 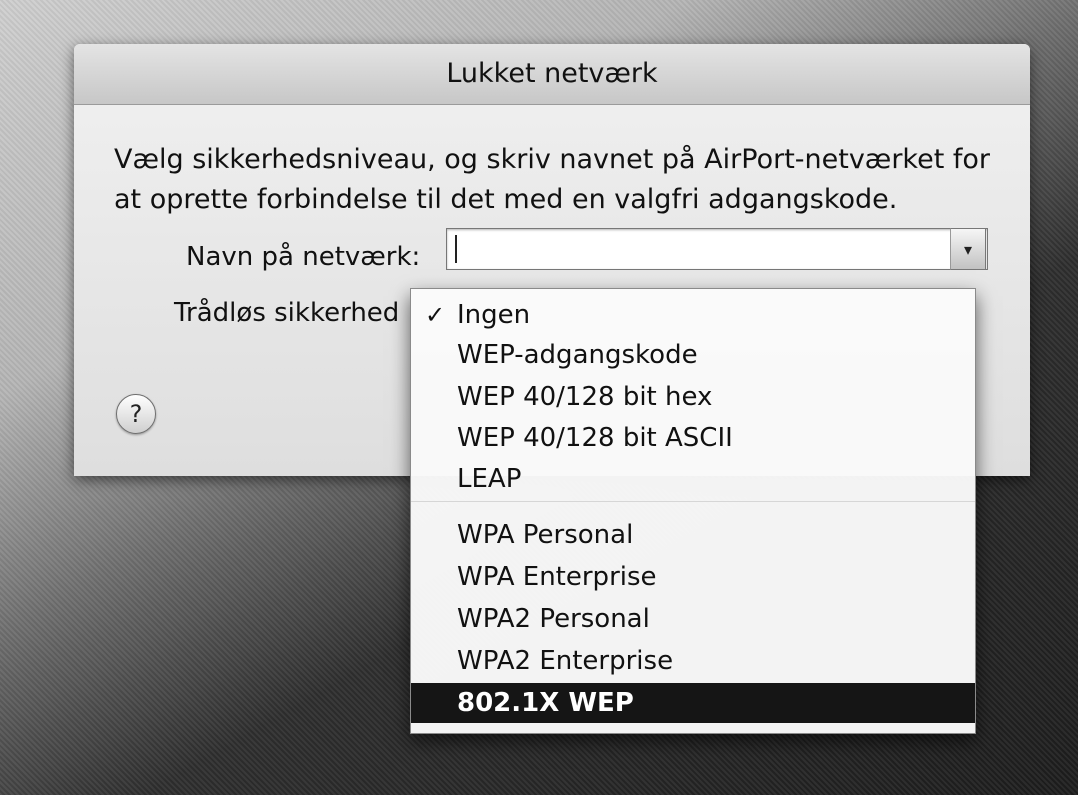 What do you see at coordinates (693, 619) in the screenshot?
I see `menu-item-wpa2-personal: WPA2 Personal` at bounding box center [693, 619].